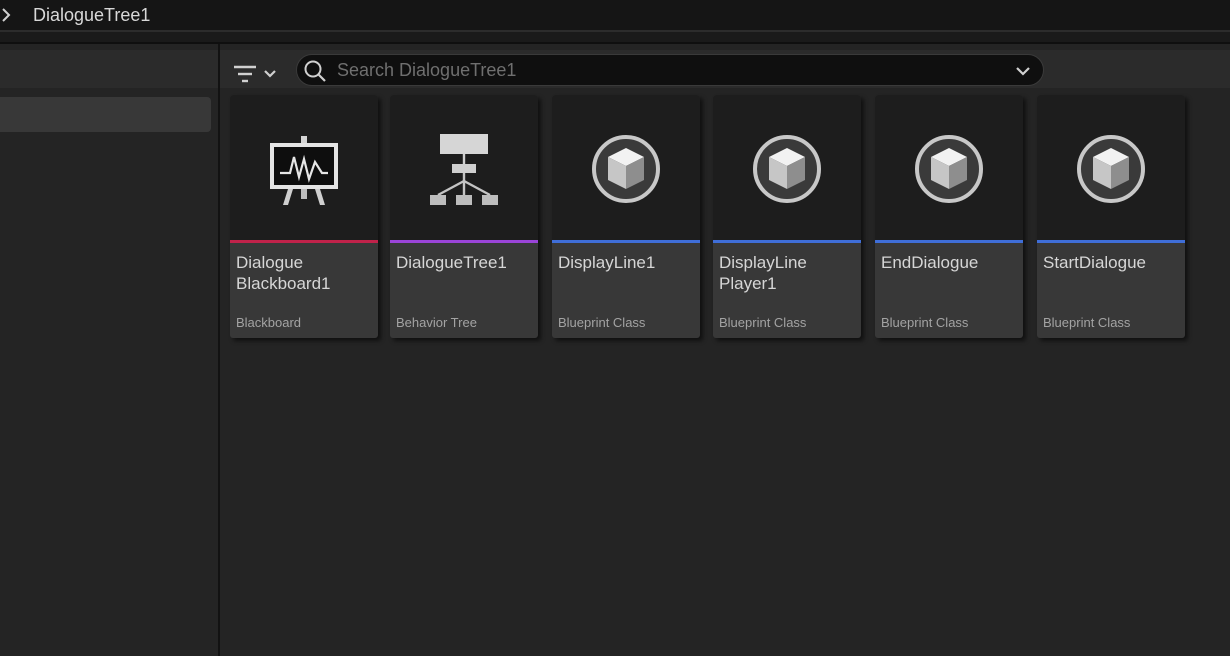 This screenshot has height=656, width=1230. I want to click on search-input, so click(667, 70).